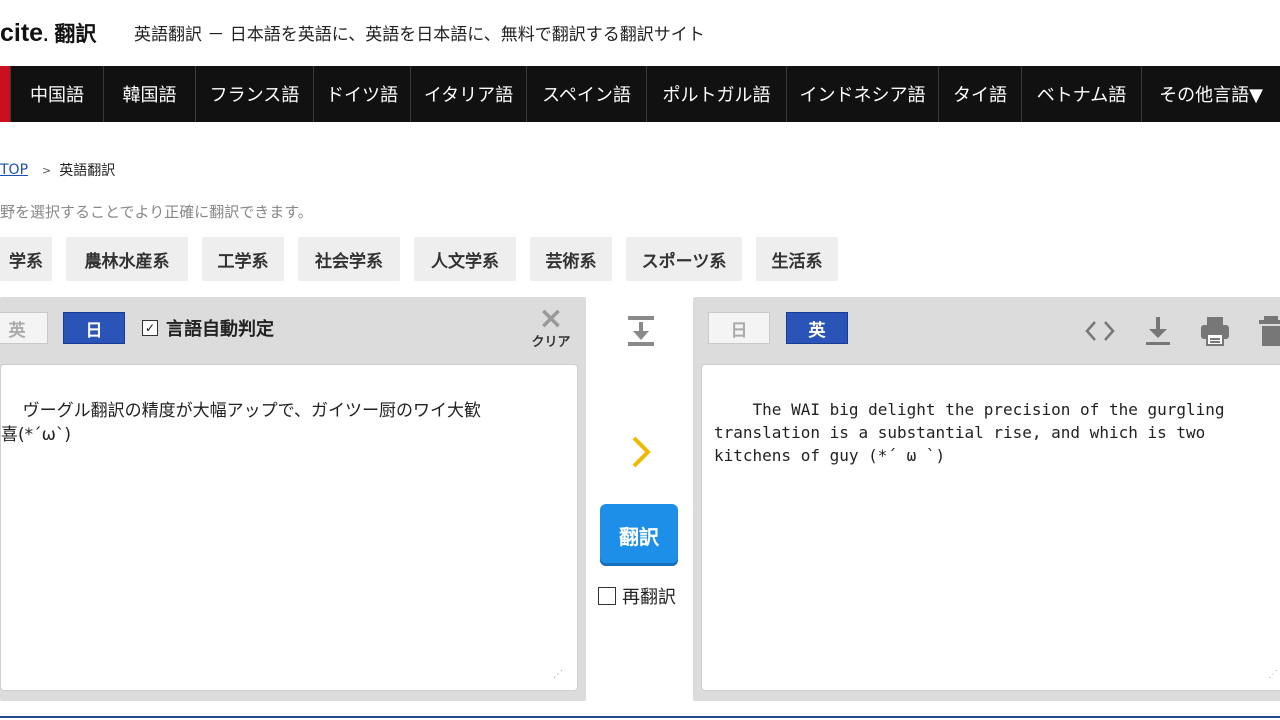 This screenshot has width=1280, height=720. Describe the element at coordinates (156, 212) in the screenshot. I see `category-hint-text: 野を選択することでより正確に翻訳できます。` at that location.